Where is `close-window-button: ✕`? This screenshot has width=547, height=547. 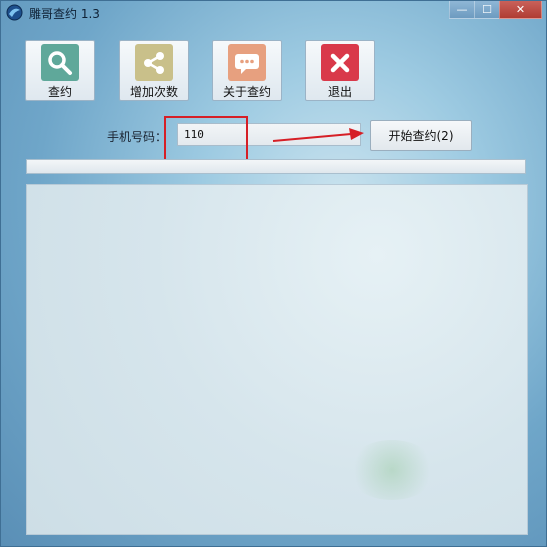 close-window-button: ✕ is located at coordinates (520, 10).